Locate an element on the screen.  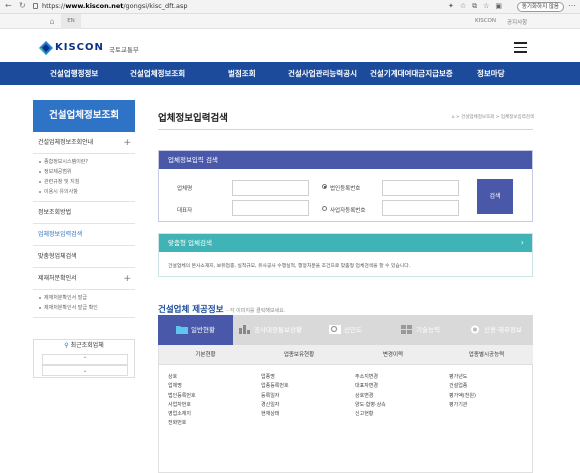
tab-credibility: 신인도 is located at coordinates (345, 330).